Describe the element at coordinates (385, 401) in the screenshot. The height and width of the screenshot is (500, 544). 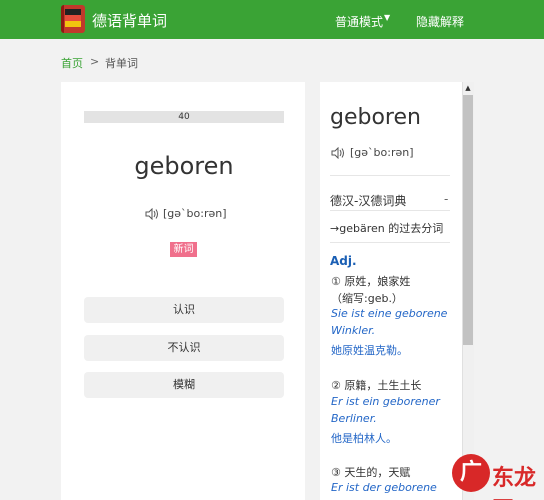
I see `example-2-line-1: Er ist ein geborener` at that location.